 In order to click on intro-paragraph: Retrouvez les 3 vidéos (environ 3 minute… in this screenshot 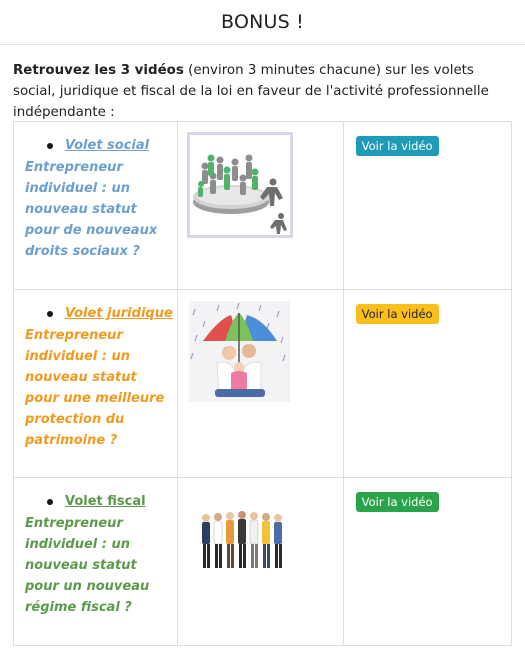, I will do `click(263, 91)`.